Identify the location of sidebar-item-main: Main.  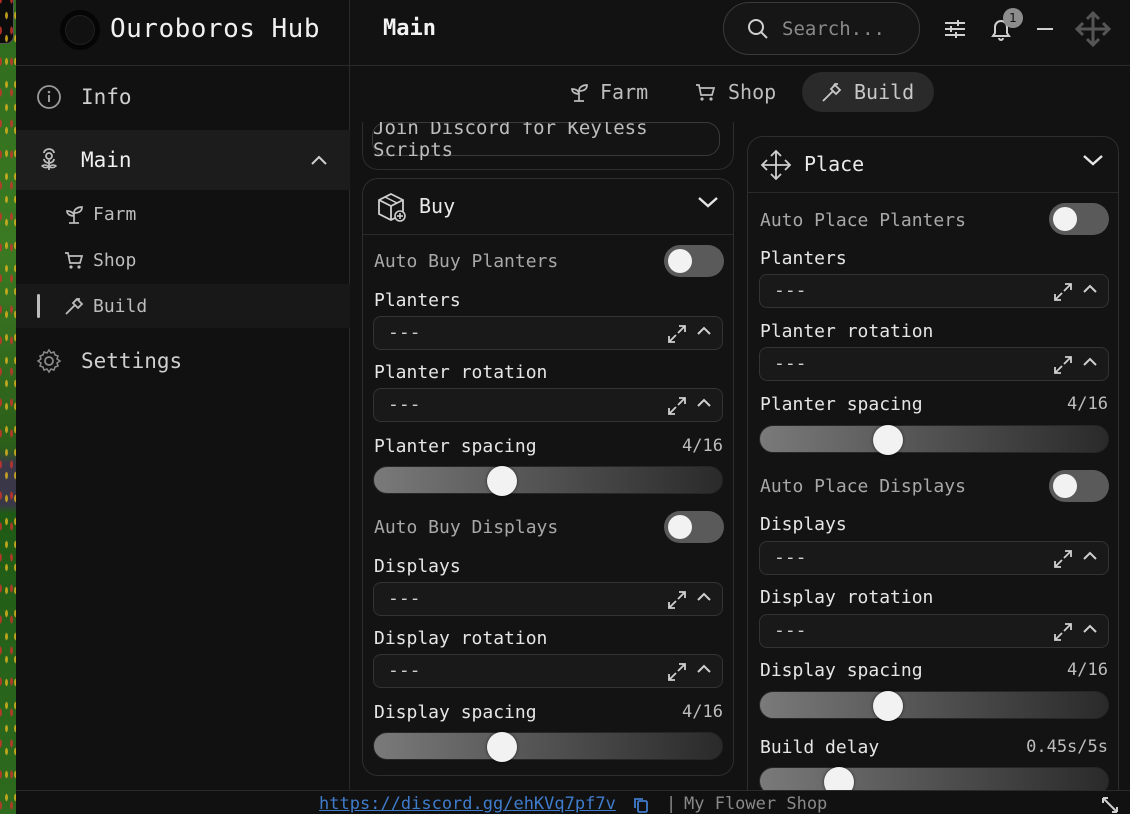
(183, 160).